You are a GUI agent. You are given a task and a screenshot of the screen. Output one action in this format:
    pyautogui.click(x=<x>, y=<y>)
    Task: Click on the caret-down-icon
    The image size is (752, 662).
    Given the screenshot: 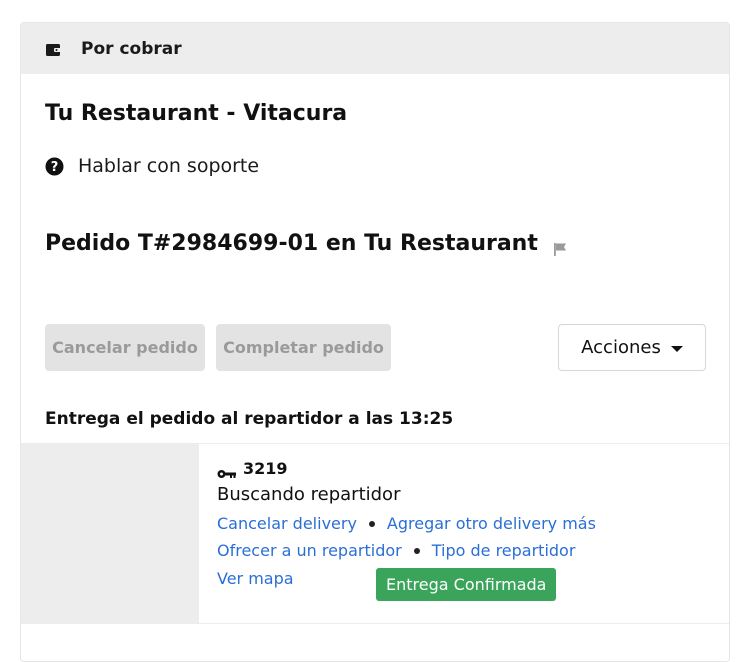 What is the action you would take?
    pyautogui.click(x=676, y=349)
    